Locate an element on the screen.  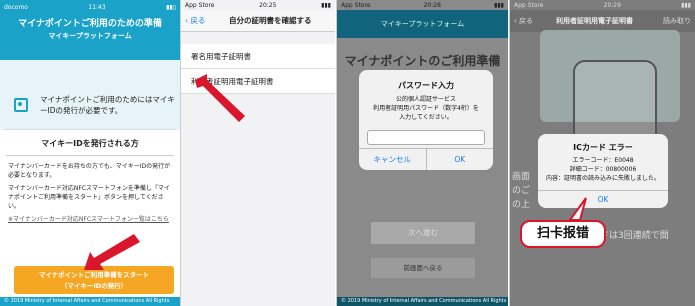
status-bar: App Store 20:25 ▮▮▮ is located at coordinates (258, 5).